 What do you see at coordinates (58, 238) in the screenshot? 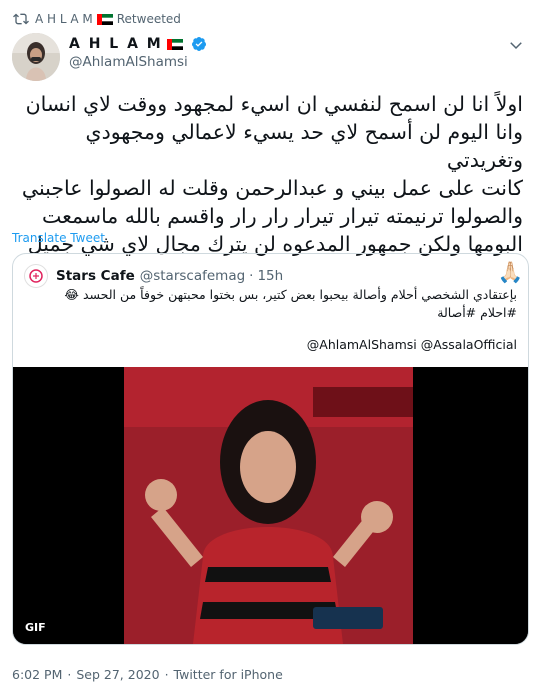
I see `translate-tweet-link: Translate Tweet` at bounding box center [58, 238].